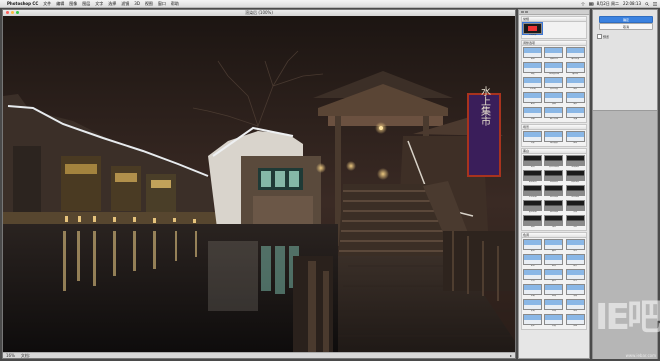 The image size is (660, 361). I want to click on preset-tile: 琥珀, so click(575, 306).